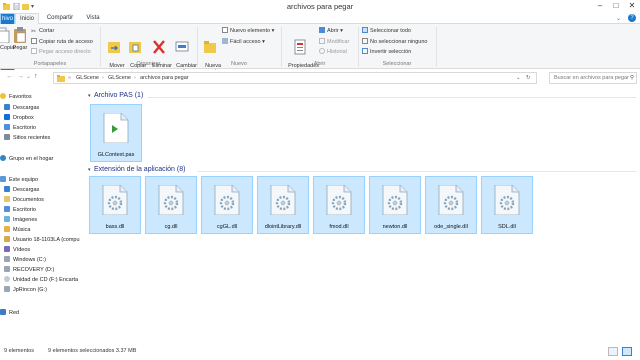  Describe the element at coordinates (29, 270) in the screenshot. I see `nav-recovery-drive: RECOVERY (D:)` at that location.